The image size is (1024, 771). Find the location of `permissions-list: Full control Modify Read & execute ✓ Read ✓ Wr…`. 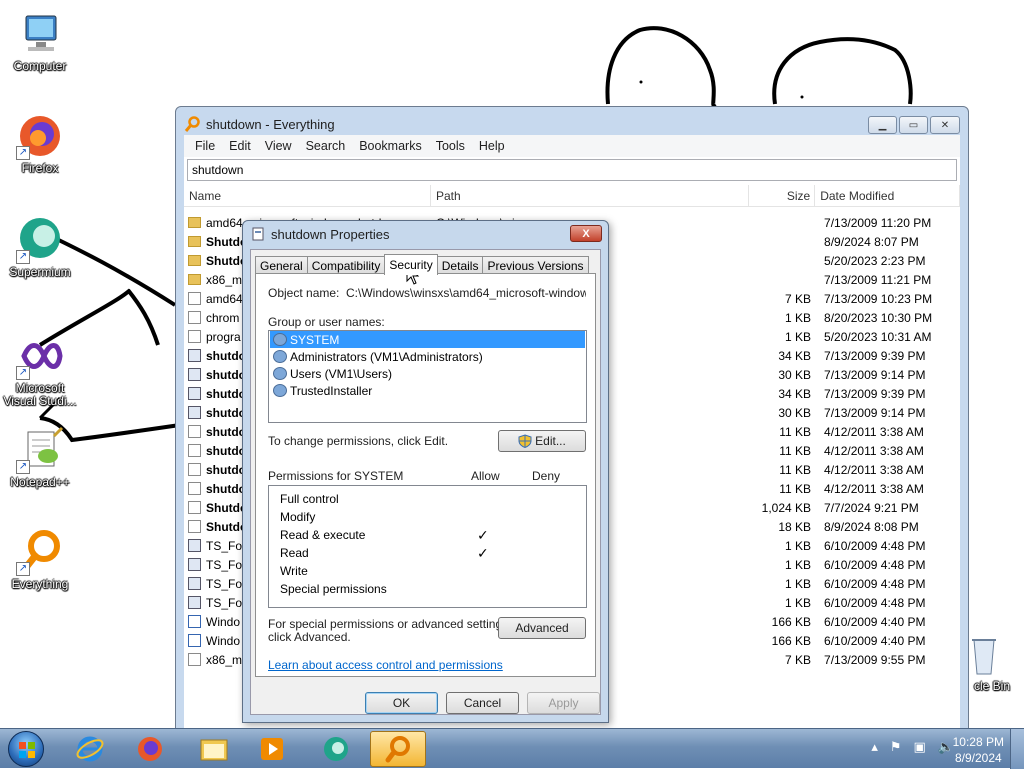

permissions-list: Full control Modify Read & execute ✓ Read ✓ Wr… is located at coordinates (427, 546).